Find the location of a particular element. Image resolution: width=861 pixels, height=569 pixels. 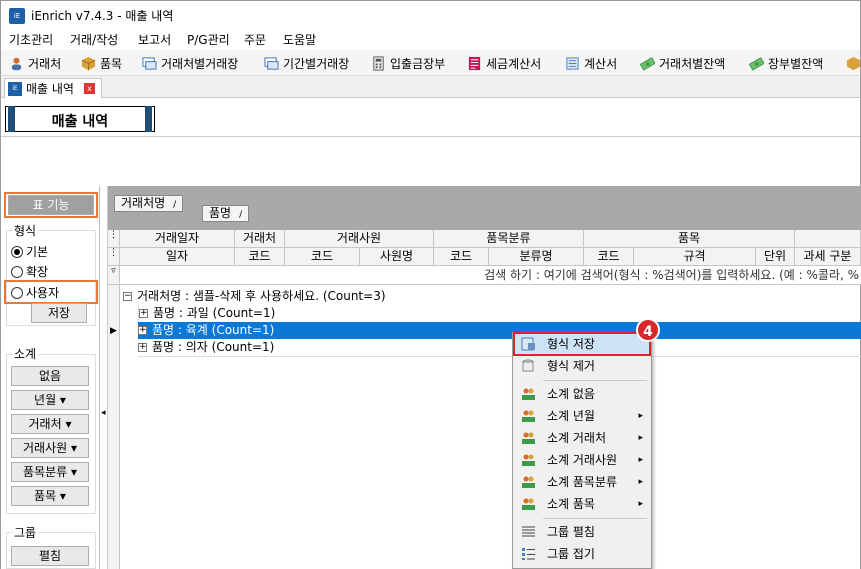

menu-item-subtotal-month: 소계 년월 ▸ is located at coordinates (582, 416).